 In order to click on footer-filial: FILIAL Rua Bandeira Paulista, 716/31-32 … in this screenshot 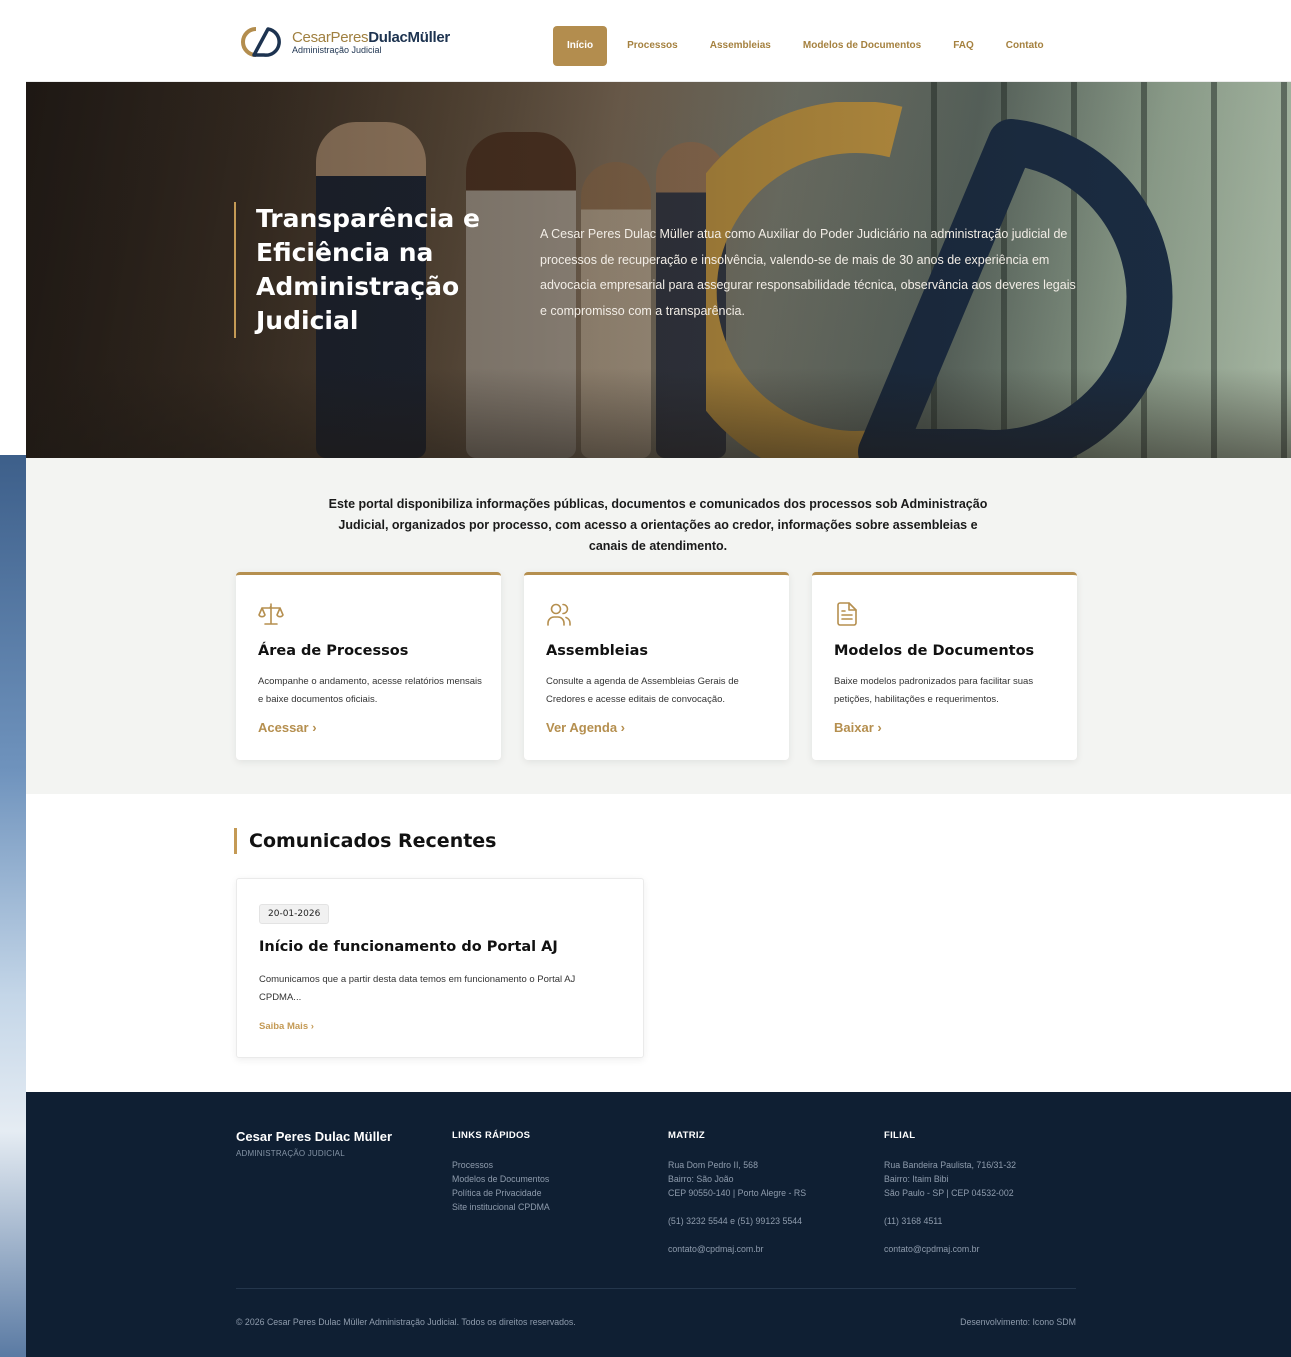, I will do `click(950, 1193)`.